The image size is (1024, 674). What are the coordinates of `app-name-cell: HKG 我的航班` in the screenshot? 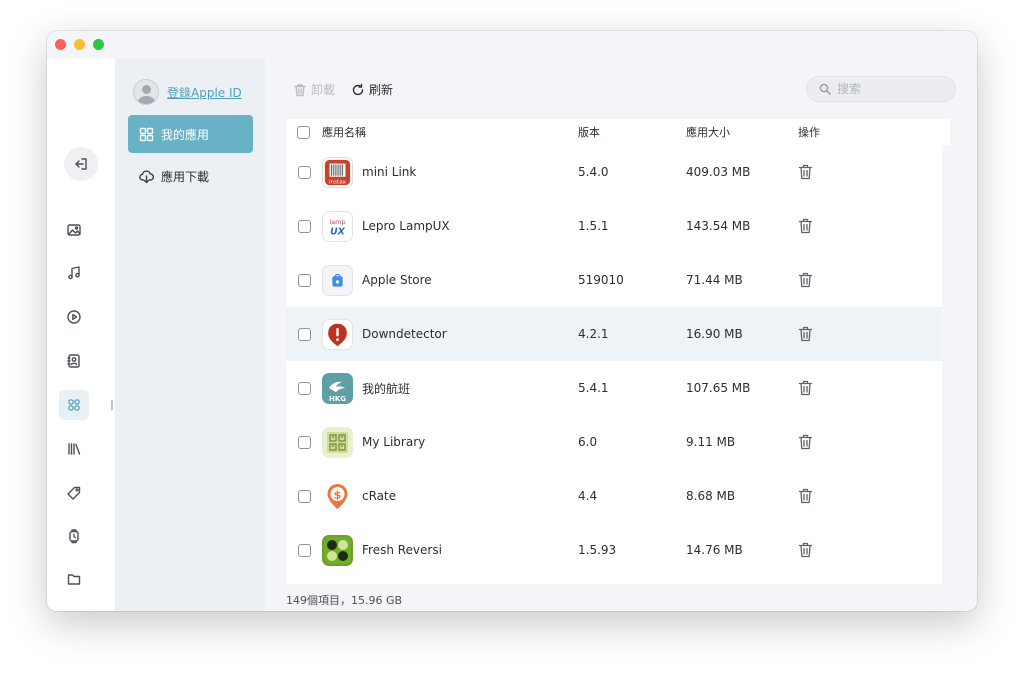 It's located at (366, 388).